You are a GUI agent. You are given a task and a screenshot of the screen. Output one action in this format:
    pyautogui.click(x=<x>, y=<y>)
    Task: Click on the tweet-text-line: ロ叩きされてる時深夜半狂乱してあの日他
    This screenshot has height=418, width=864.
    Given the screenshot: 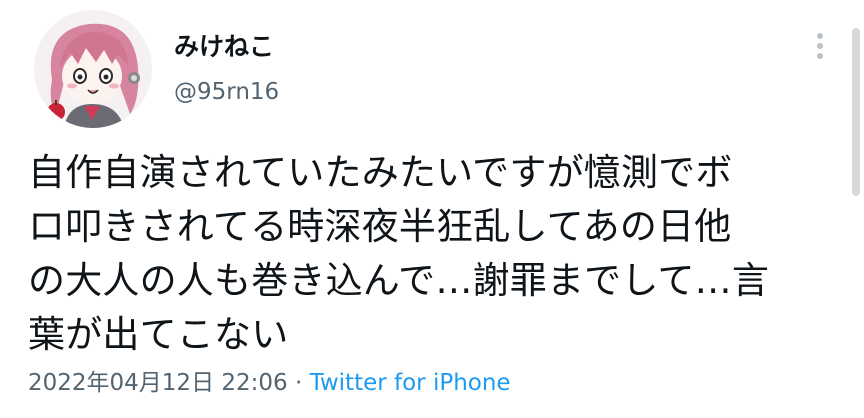 What is the action you would take?
    pyautogui.click(x=380, y=226)
    